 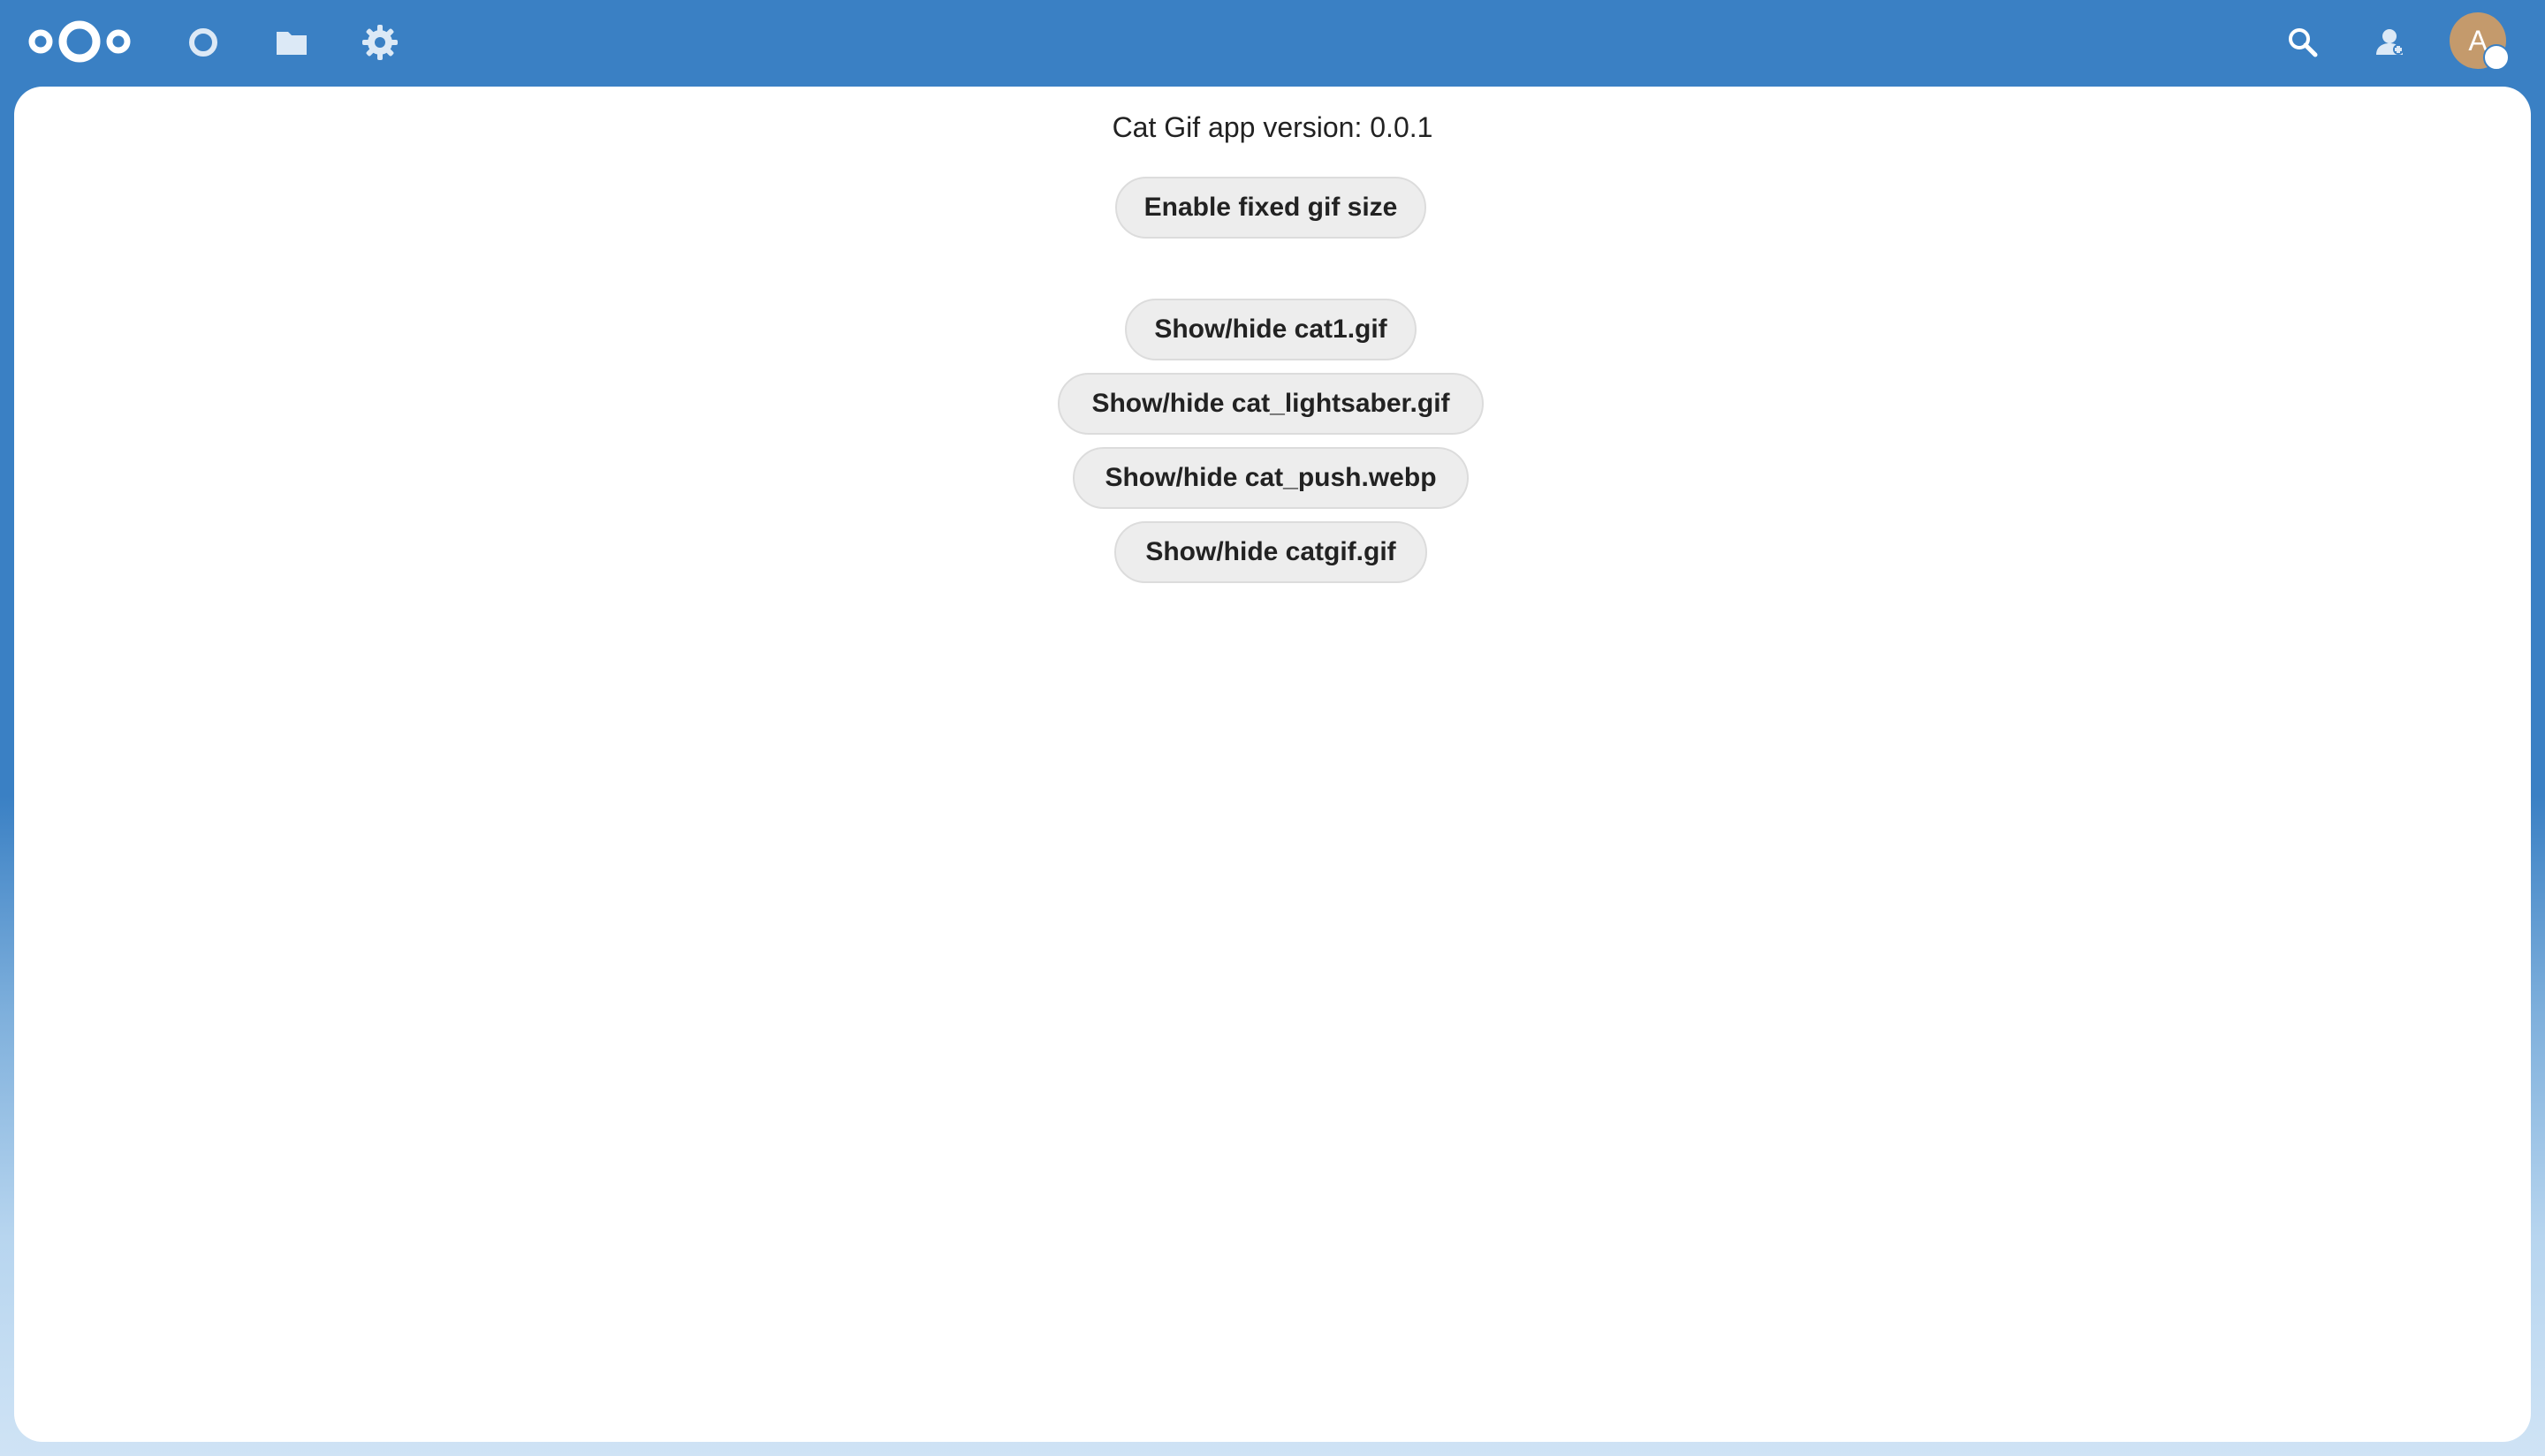 I want to click on user-status-indicator, so click(x=2496, y=57).